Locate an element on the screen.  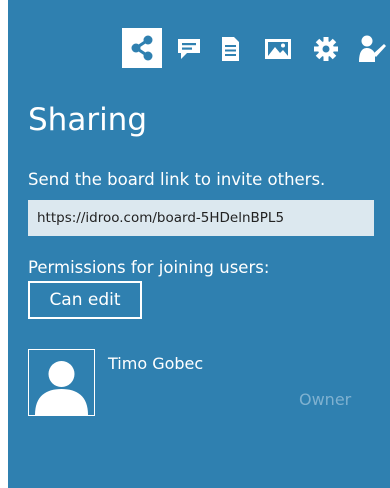
user-name: Timo Gobec is located at coordinates (156, 363).